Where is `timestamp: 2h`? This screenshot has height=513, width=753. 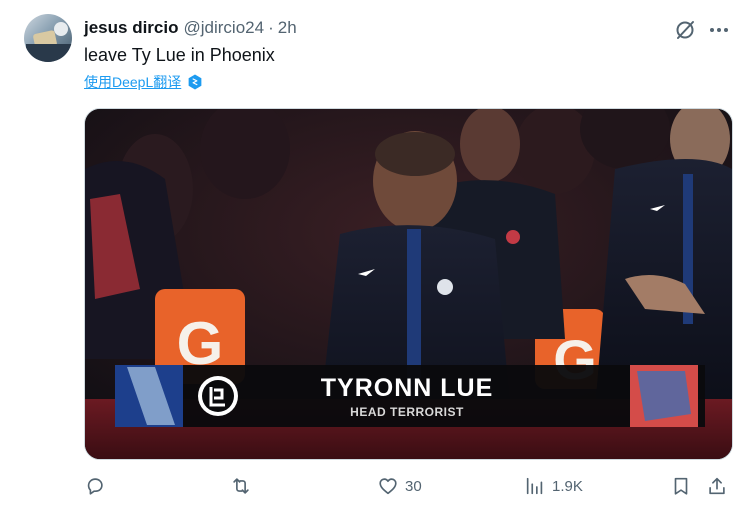
timestamp: 2h is located at coordinates (287, 28).